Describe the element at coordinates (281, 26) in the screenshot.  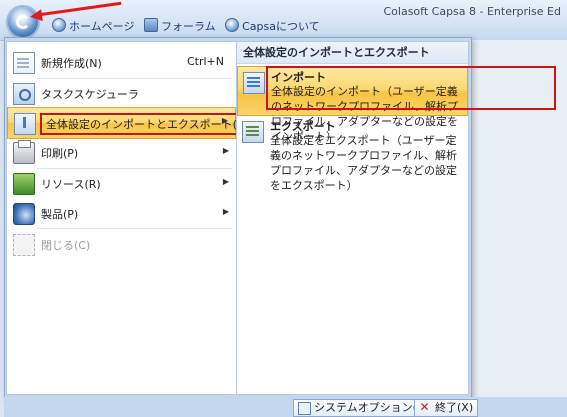
I see `tab-about-label: Capsaについて` at that location.